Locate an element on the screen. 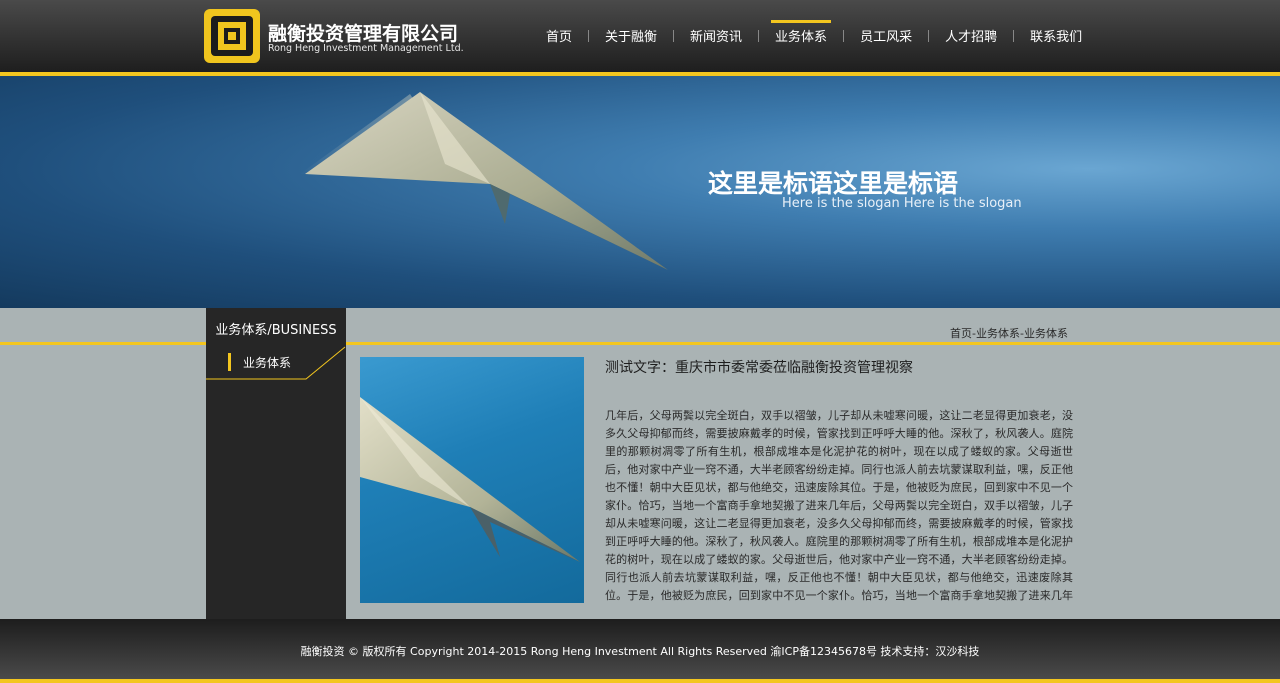  banner-slogan-cn: 这里是标语这里是标语 is located at coordinates (833, 183).